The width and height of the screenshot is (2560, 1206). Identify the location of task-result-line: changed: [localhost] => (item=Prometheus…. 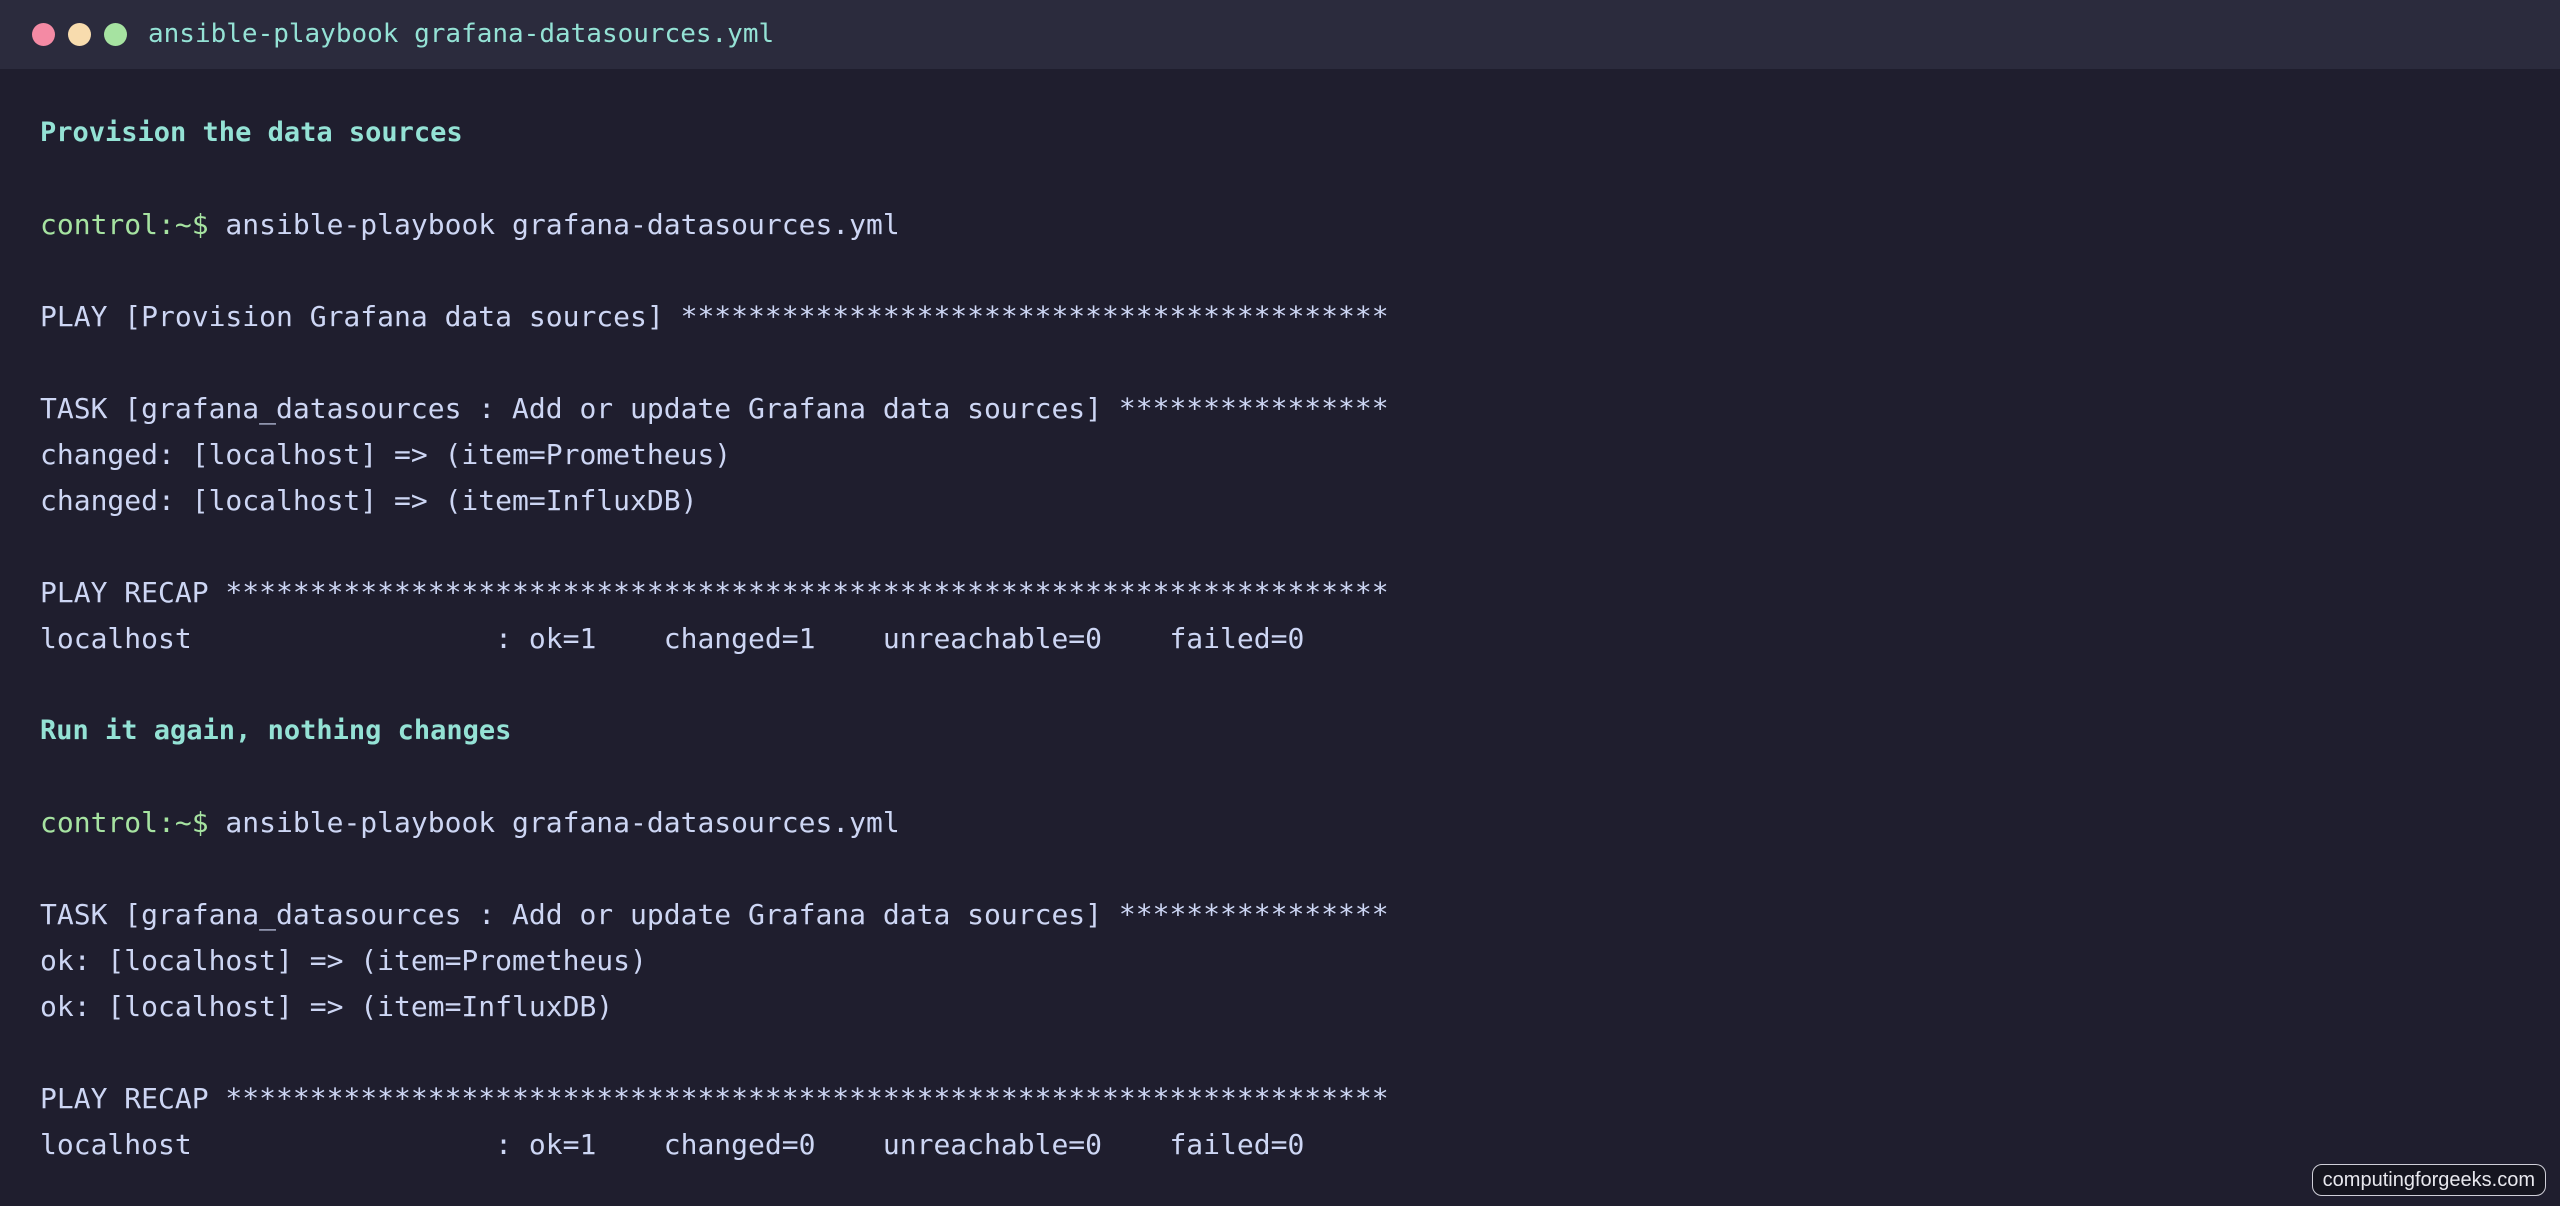
(386, 454).